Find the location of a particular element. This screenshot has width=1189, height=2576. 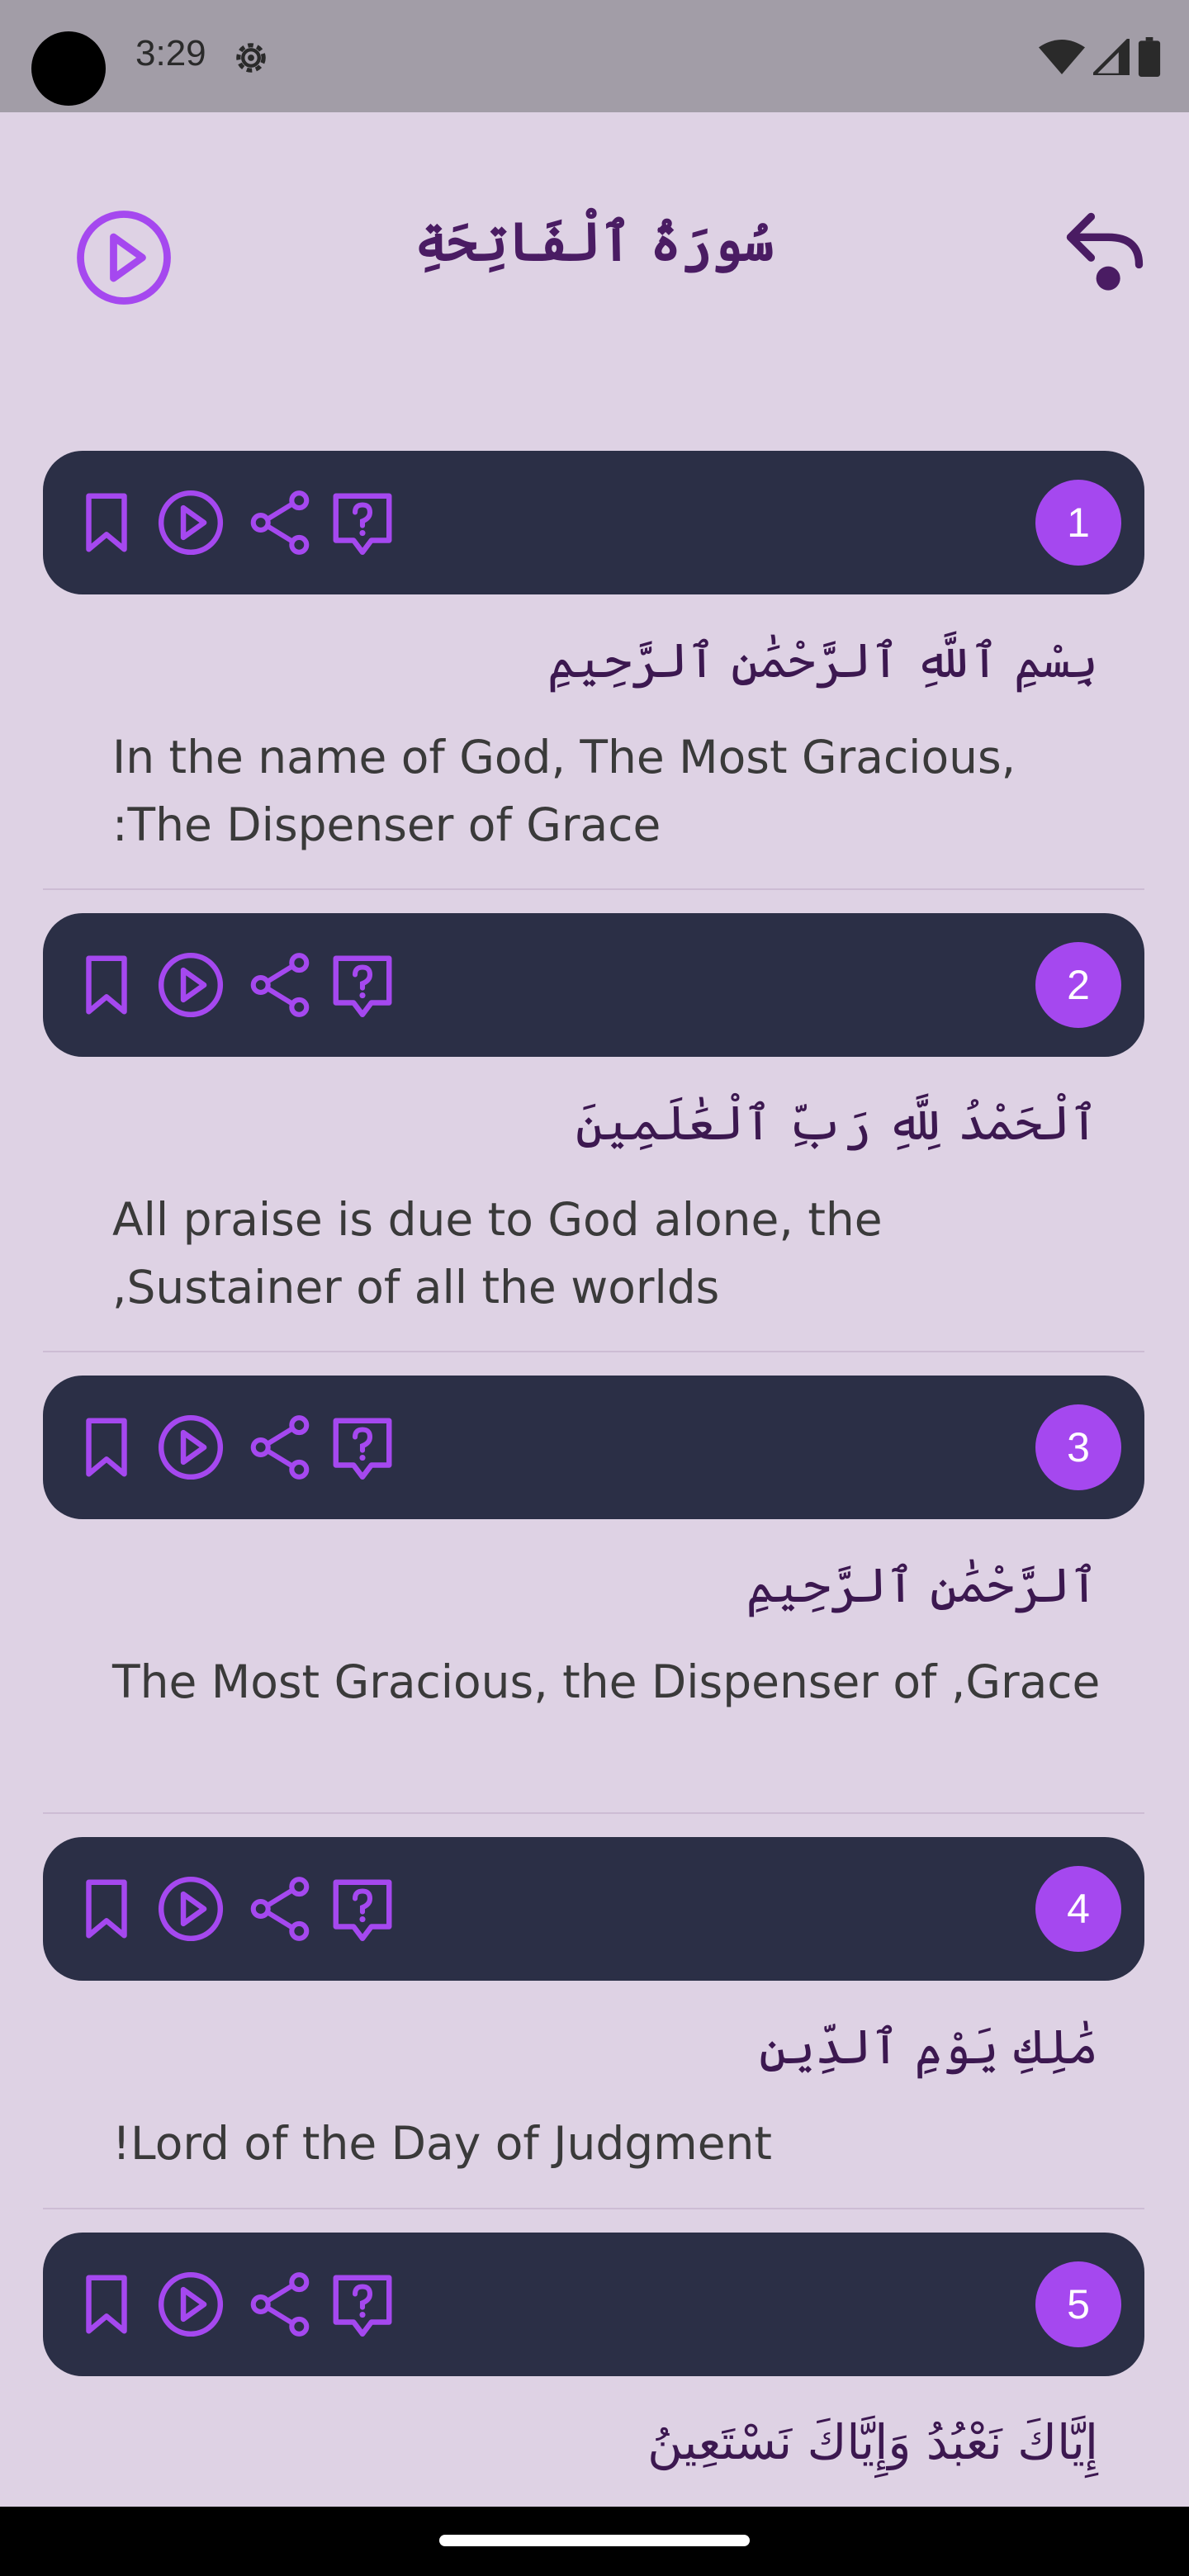

surah-title: سُورَةُ ٱلْفَاتِحَةِ is located at coordinates (594, 242).